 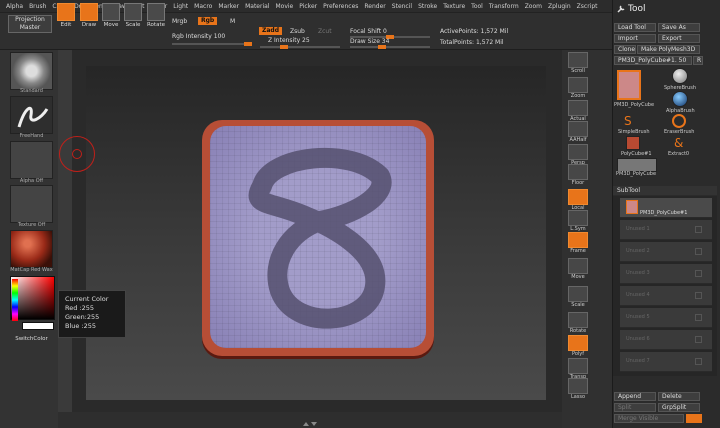 I want to click on menu-item-render: Render, so click(x=374, y=6).